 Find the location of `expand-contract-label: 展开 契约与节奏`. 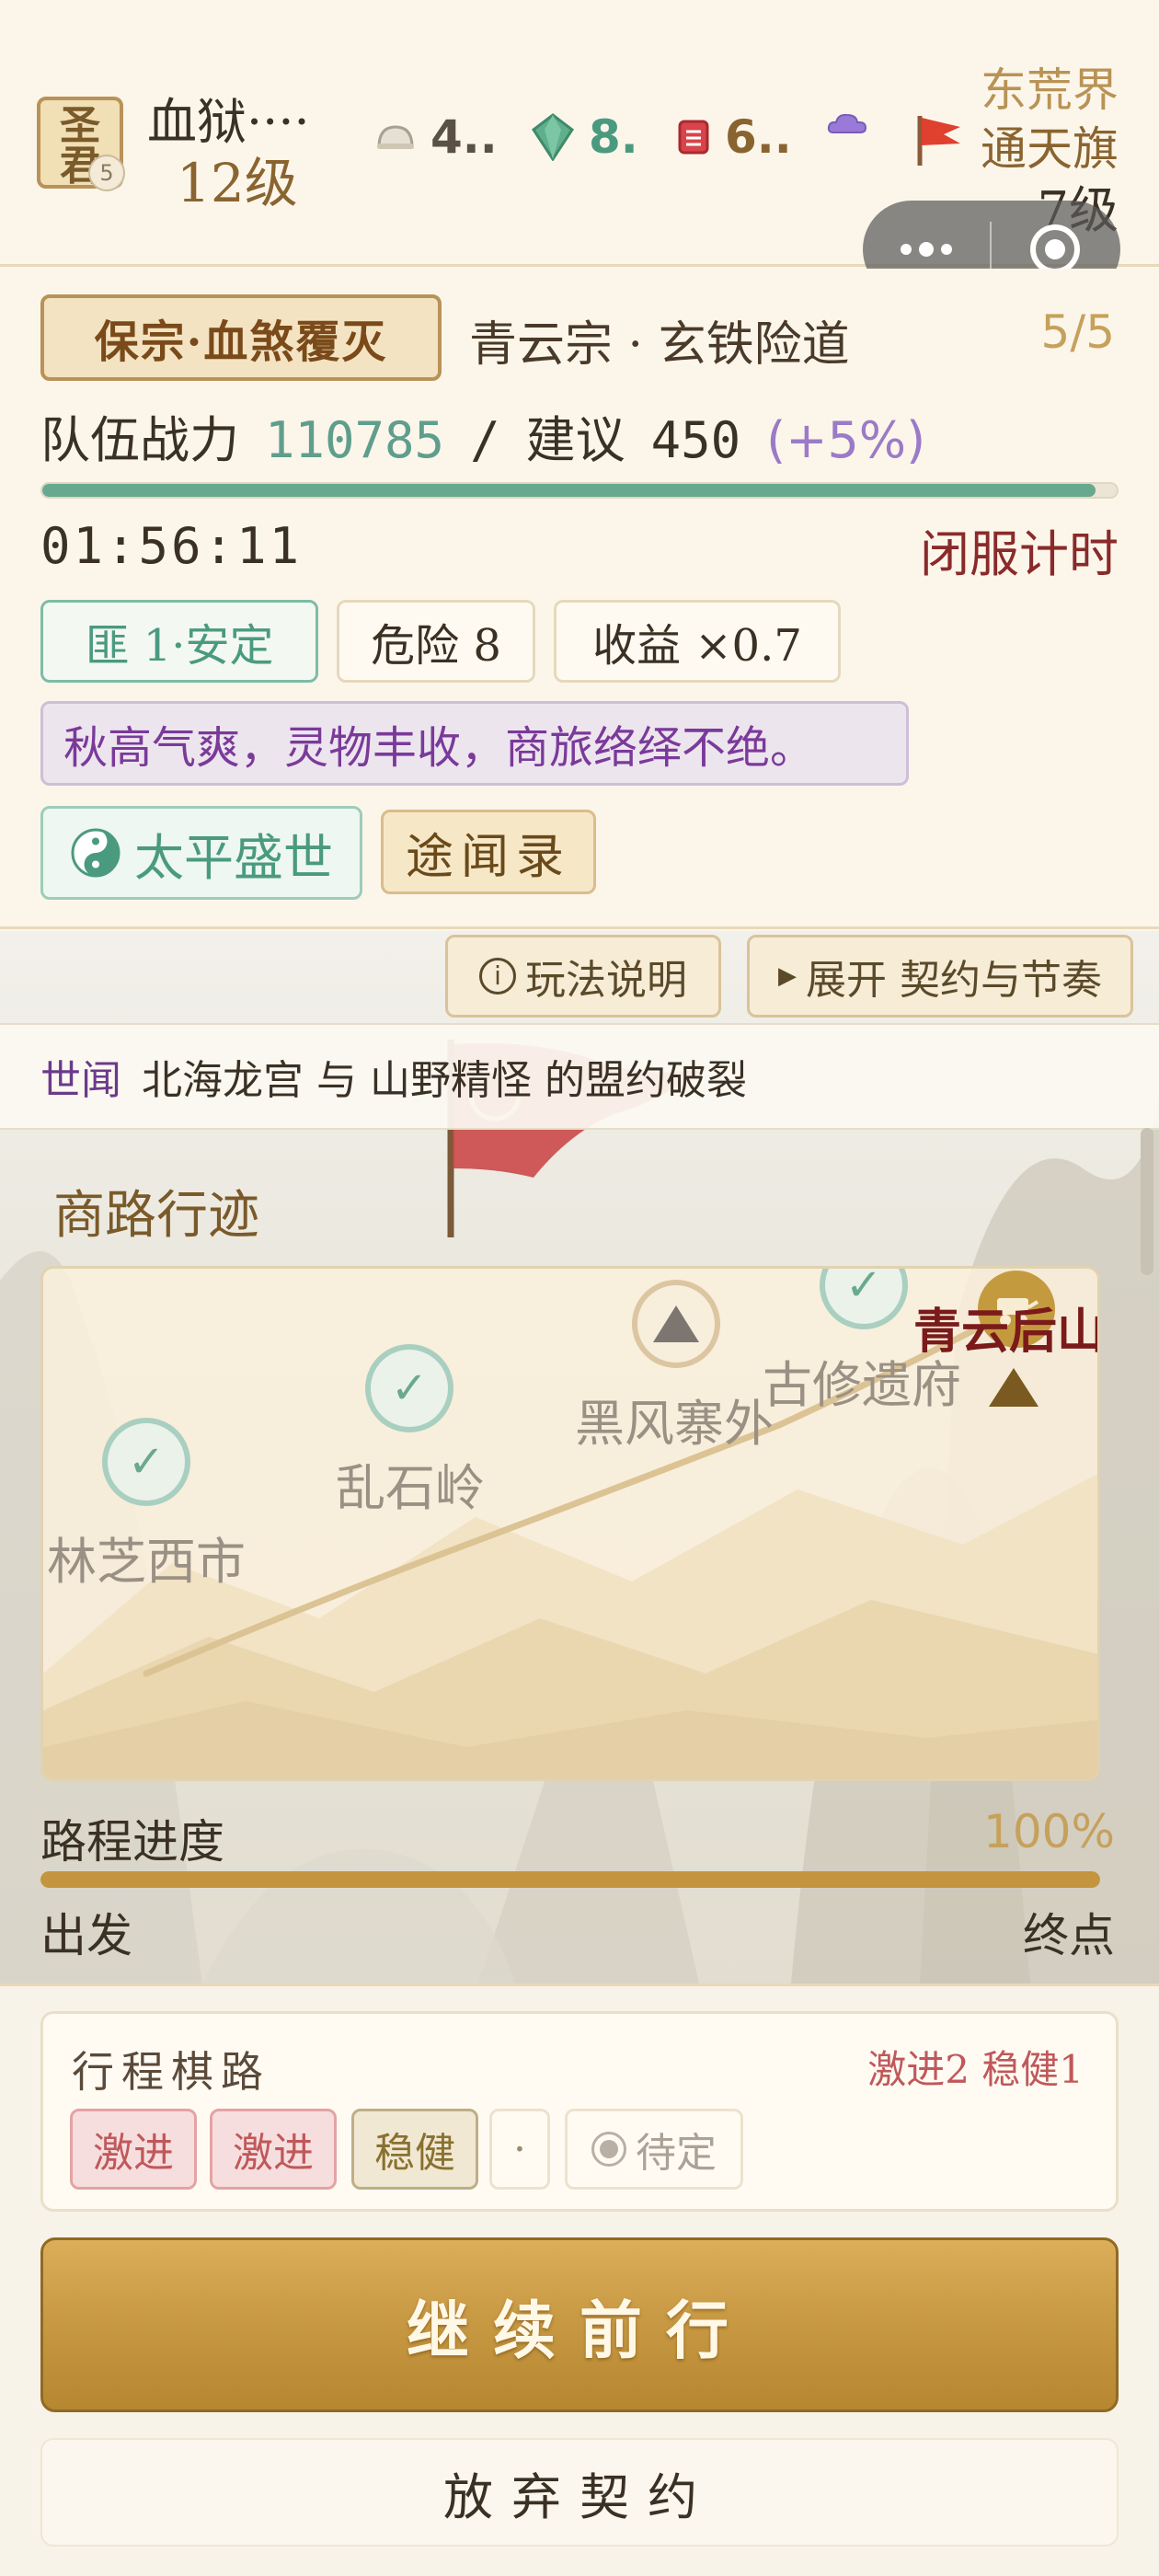

expand-contract-label: 展开 契约与节奏 is located at coordinates (954, 980).